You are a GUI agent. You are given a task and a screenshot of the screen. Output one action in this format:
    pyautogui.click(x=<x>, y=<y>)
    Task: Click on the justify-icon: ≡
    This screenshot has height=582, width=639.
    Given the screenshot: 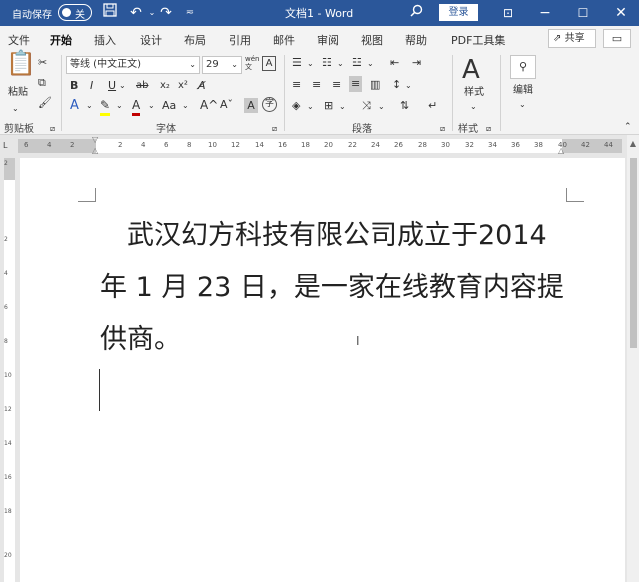 What is the action you would take?
    pyautogui.click(x=356, y=84)
    